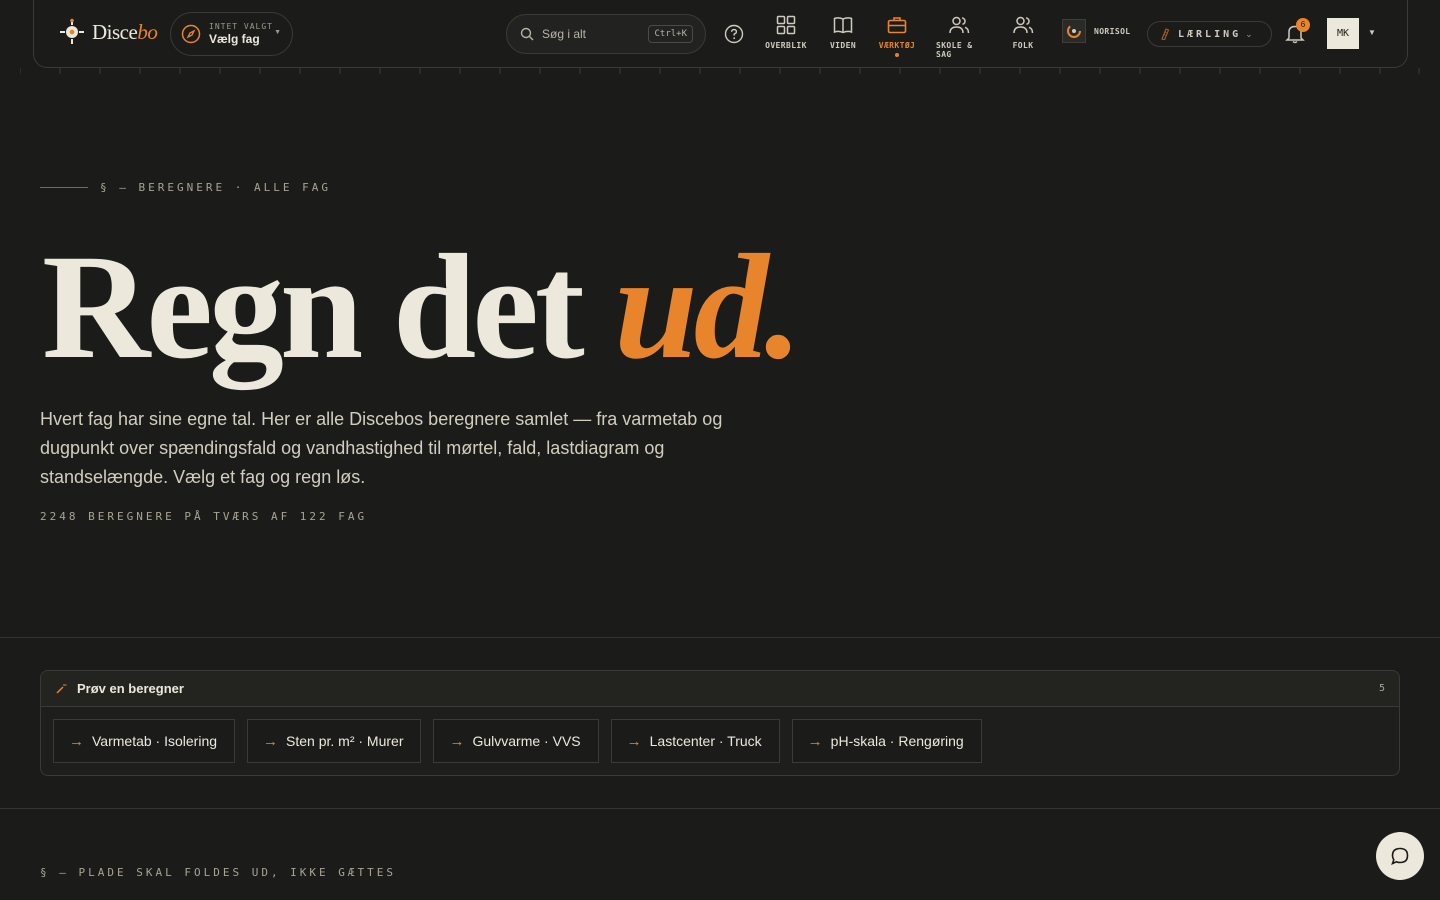  What do you see at coordinates (516, 741) in the screenshot?
I see `calculator-chip: → Gulvvarme · VVS` at bounding box center [516, 741].